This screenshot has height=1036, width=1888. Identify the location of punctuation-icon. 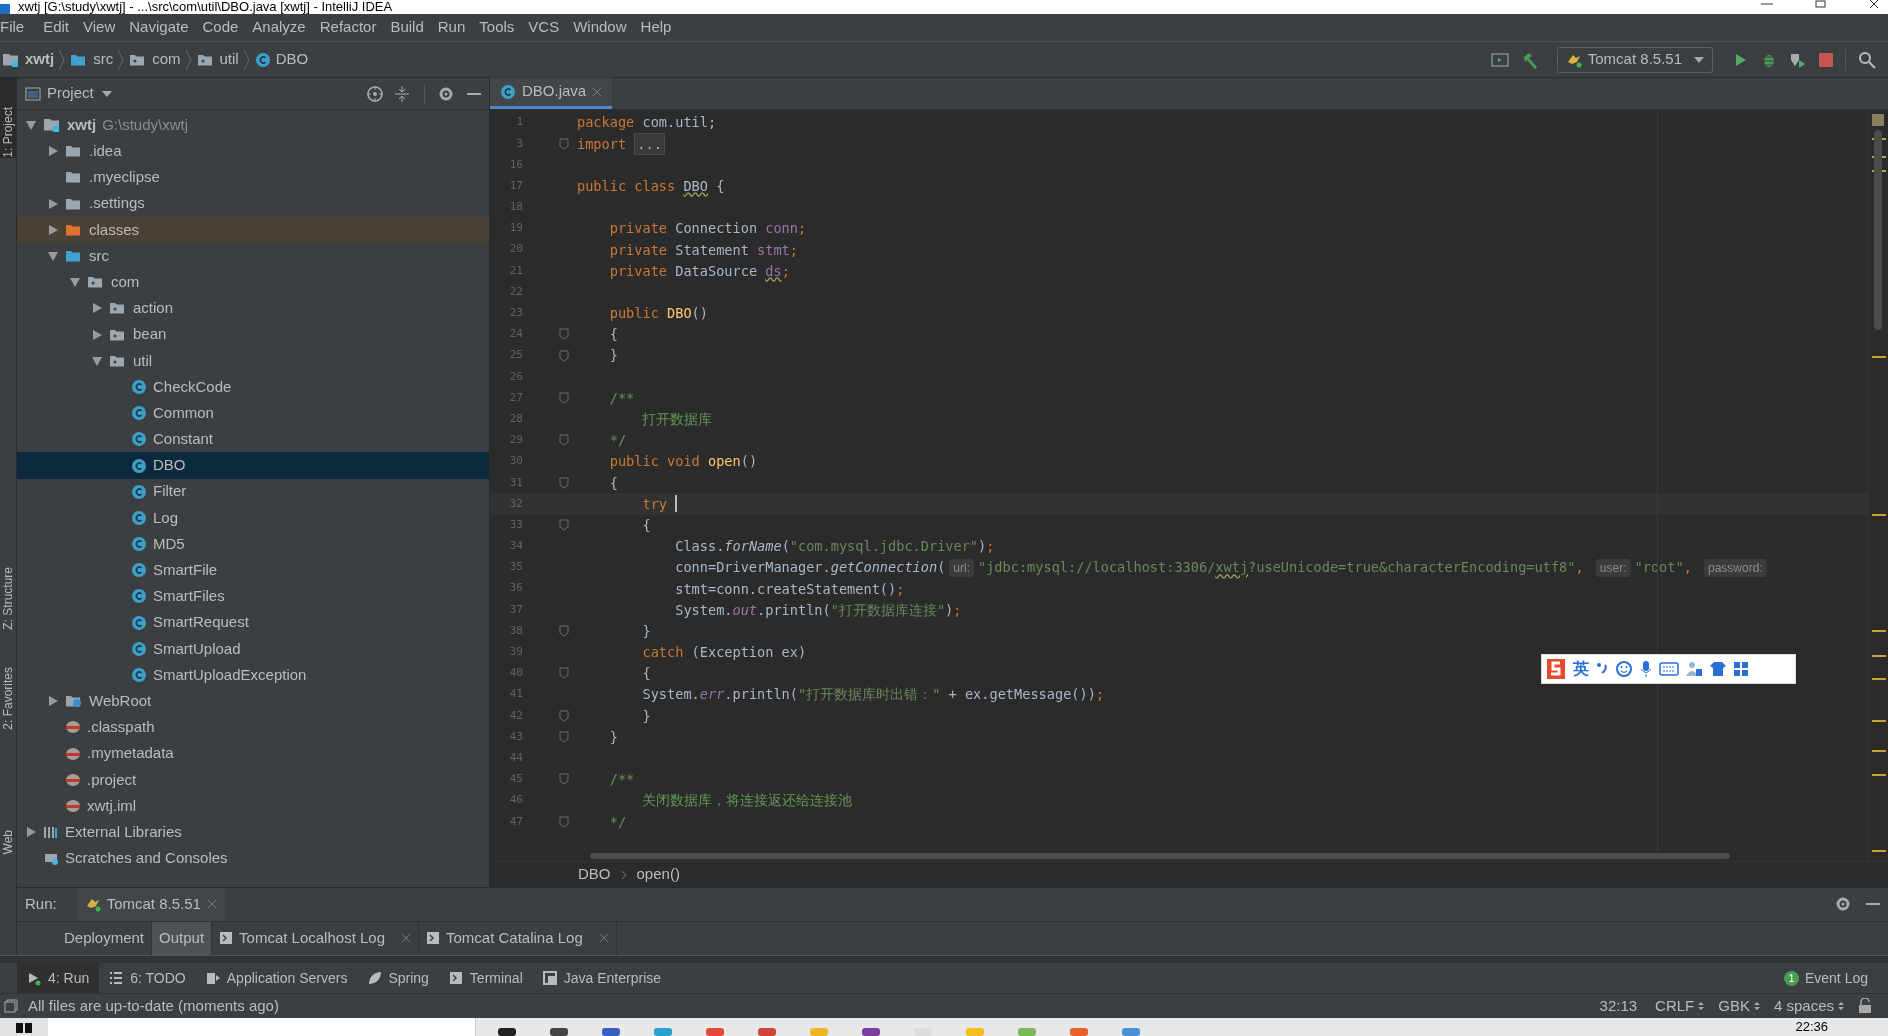
(1602, 669).